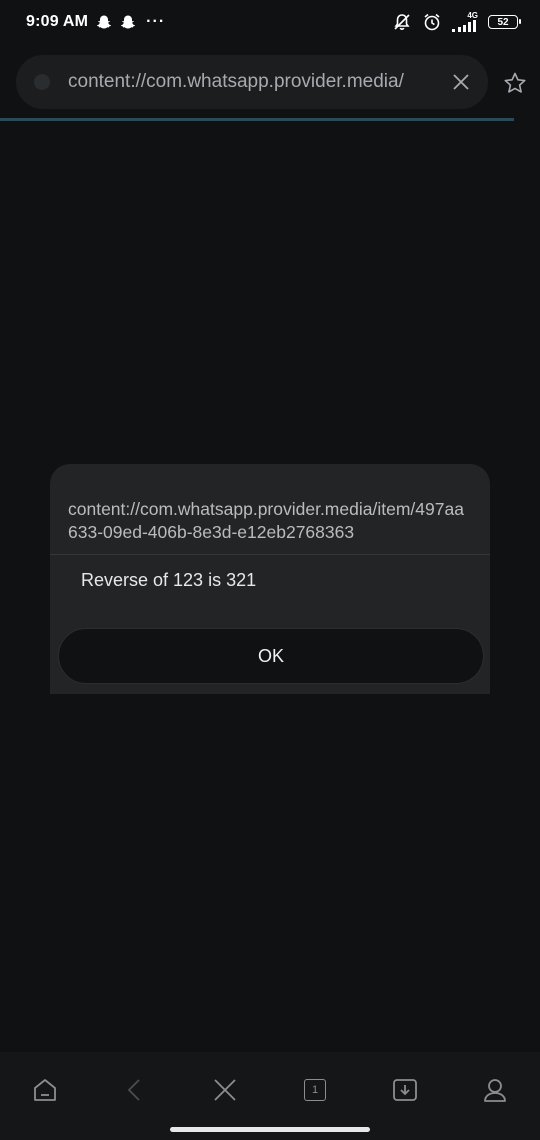 Image resolution: width=540 pixels, height=1140 pixels. What do you see at coordinates (270, 22) in the screenshot?
I see `status-bar: 9:09 AM ··· 4G 52` at bounding box center [270, 22].